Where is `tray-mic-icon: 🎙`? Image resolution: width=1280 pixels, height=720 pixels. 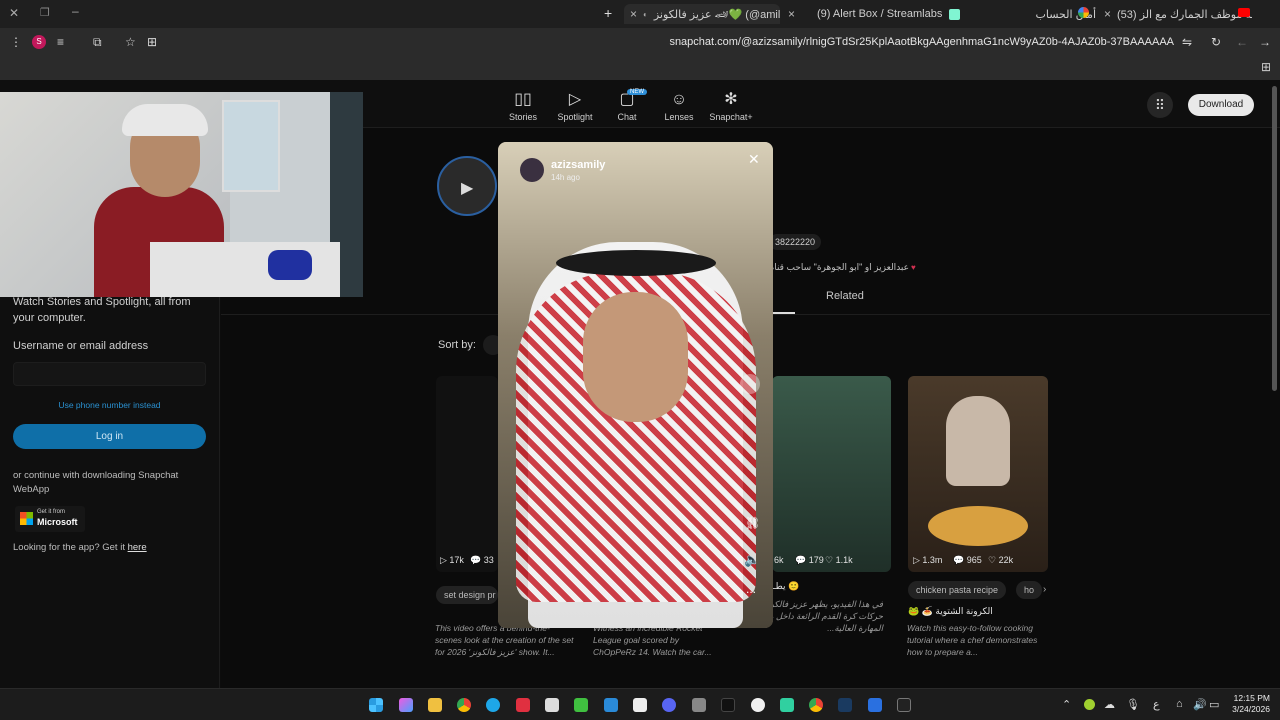
tray-mic-icon: 🎙 is located at coordinates (1133, 704).